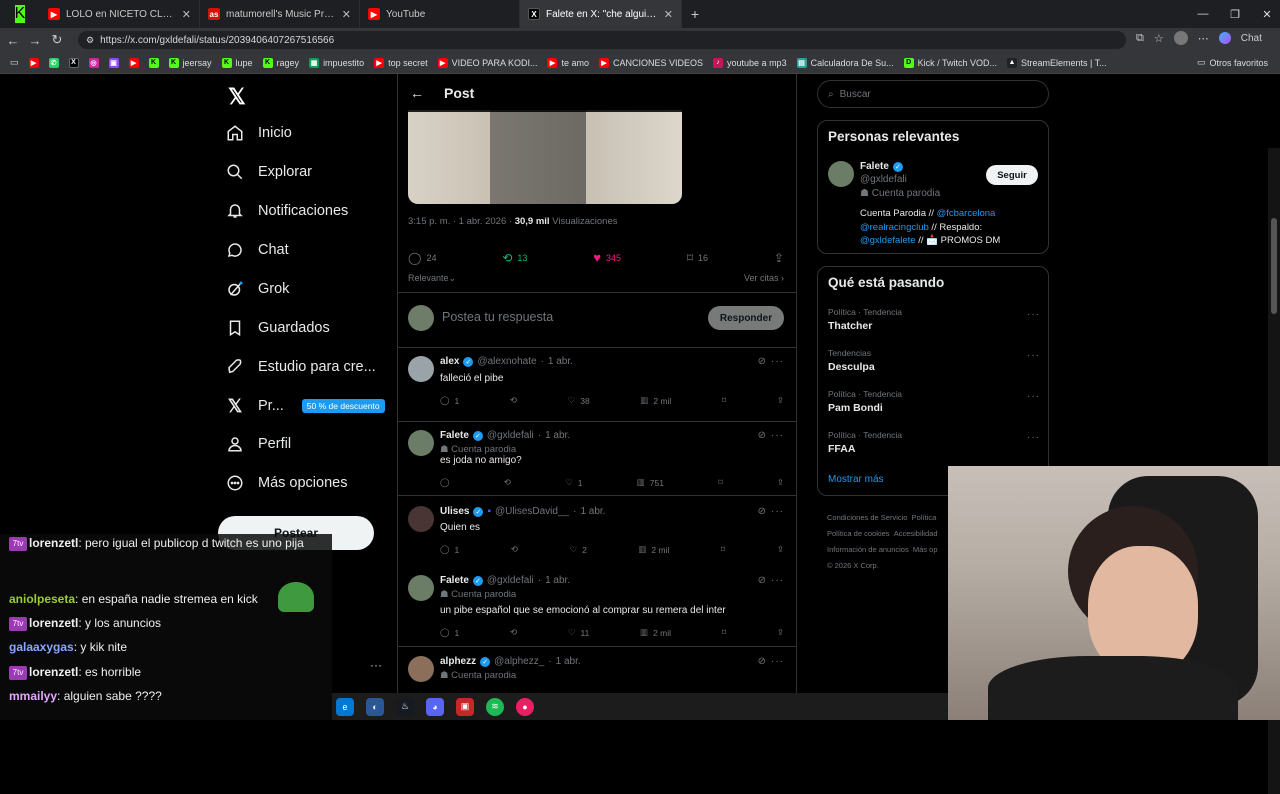  Describe the element at coordinates (607, 257) in the screenshot. I see `like-action: ♥ 345` at that location.